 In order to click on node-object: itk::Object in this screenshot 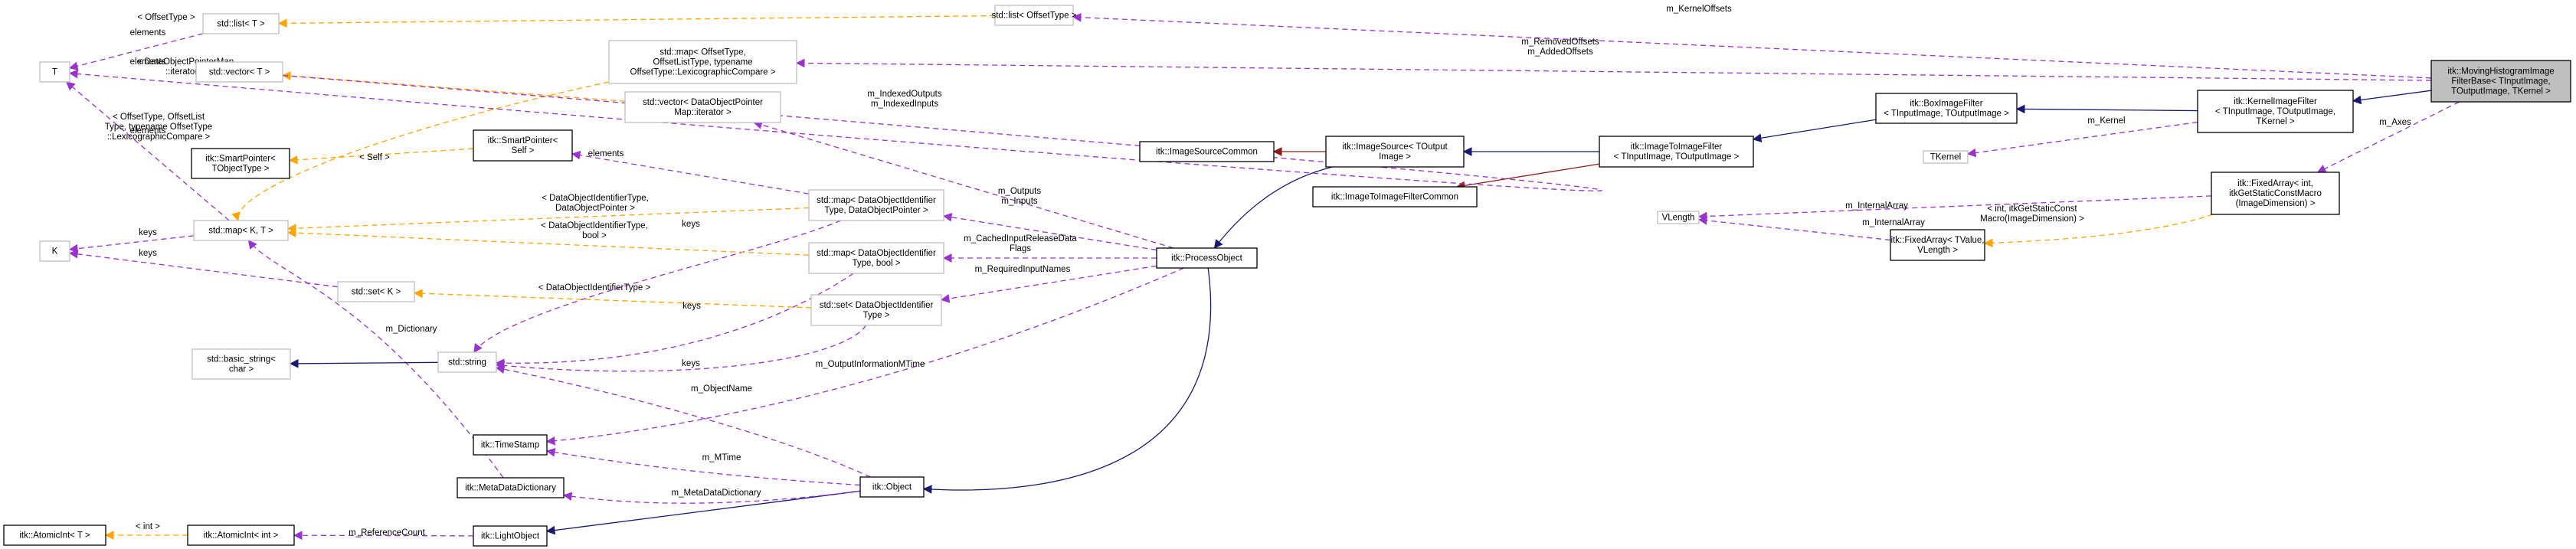, I will do `click(892, 487)`.